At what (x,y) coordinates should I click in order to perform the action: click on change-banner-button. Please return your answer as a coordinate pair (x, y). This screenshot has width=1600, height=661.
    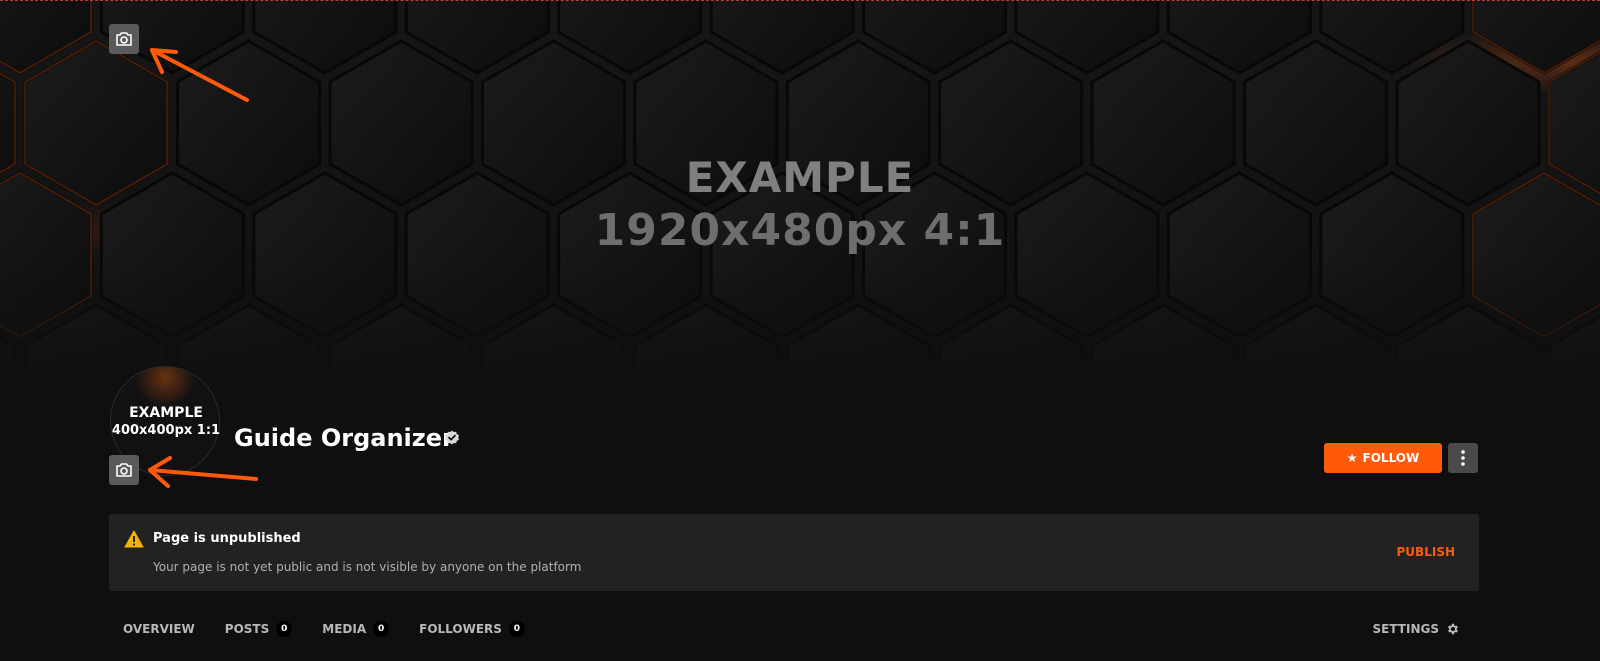
    Looking at the image, I should click on (124, 39).